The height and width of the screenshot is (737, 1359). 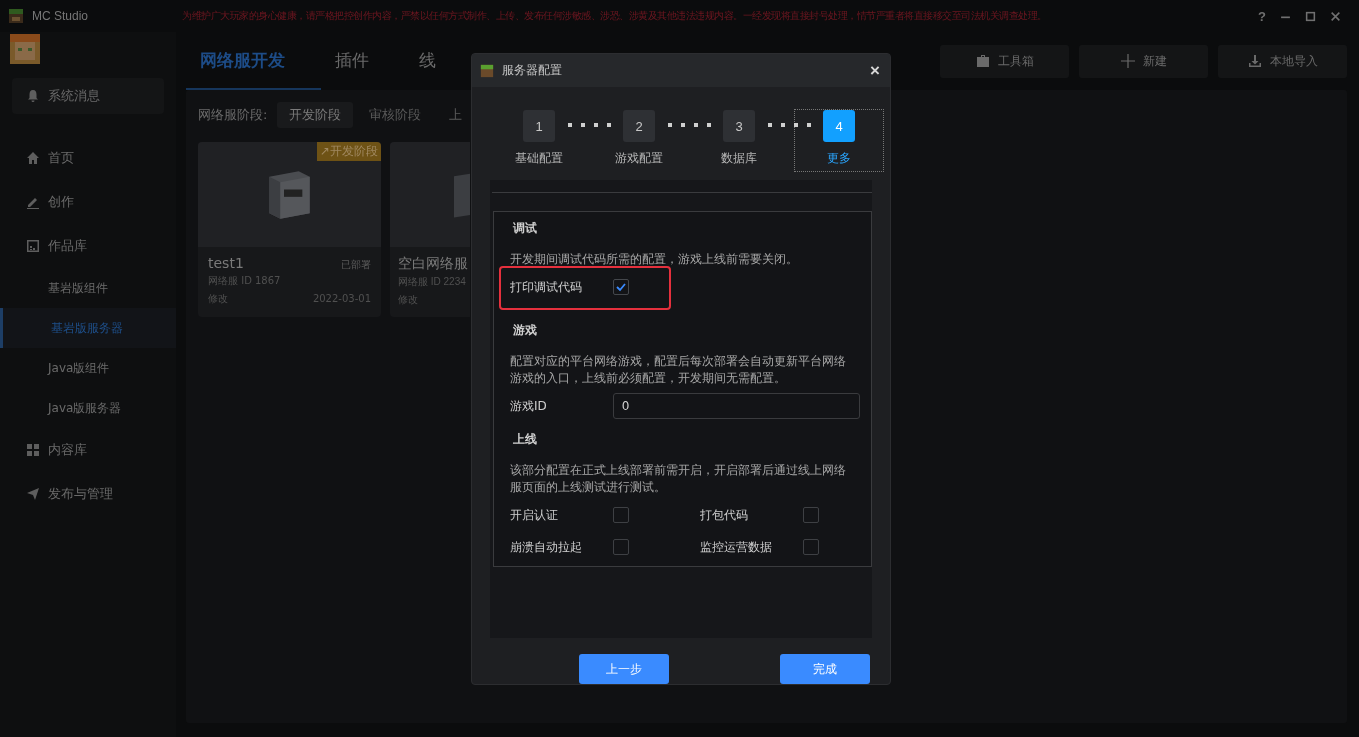 I want to click on section-description: 配置对应的平台网络游戏，配置后每次部署会自动更新平台网络游戏的入口，上线前必须配置，开发期间无需配置。, so click(x=678, y=370).